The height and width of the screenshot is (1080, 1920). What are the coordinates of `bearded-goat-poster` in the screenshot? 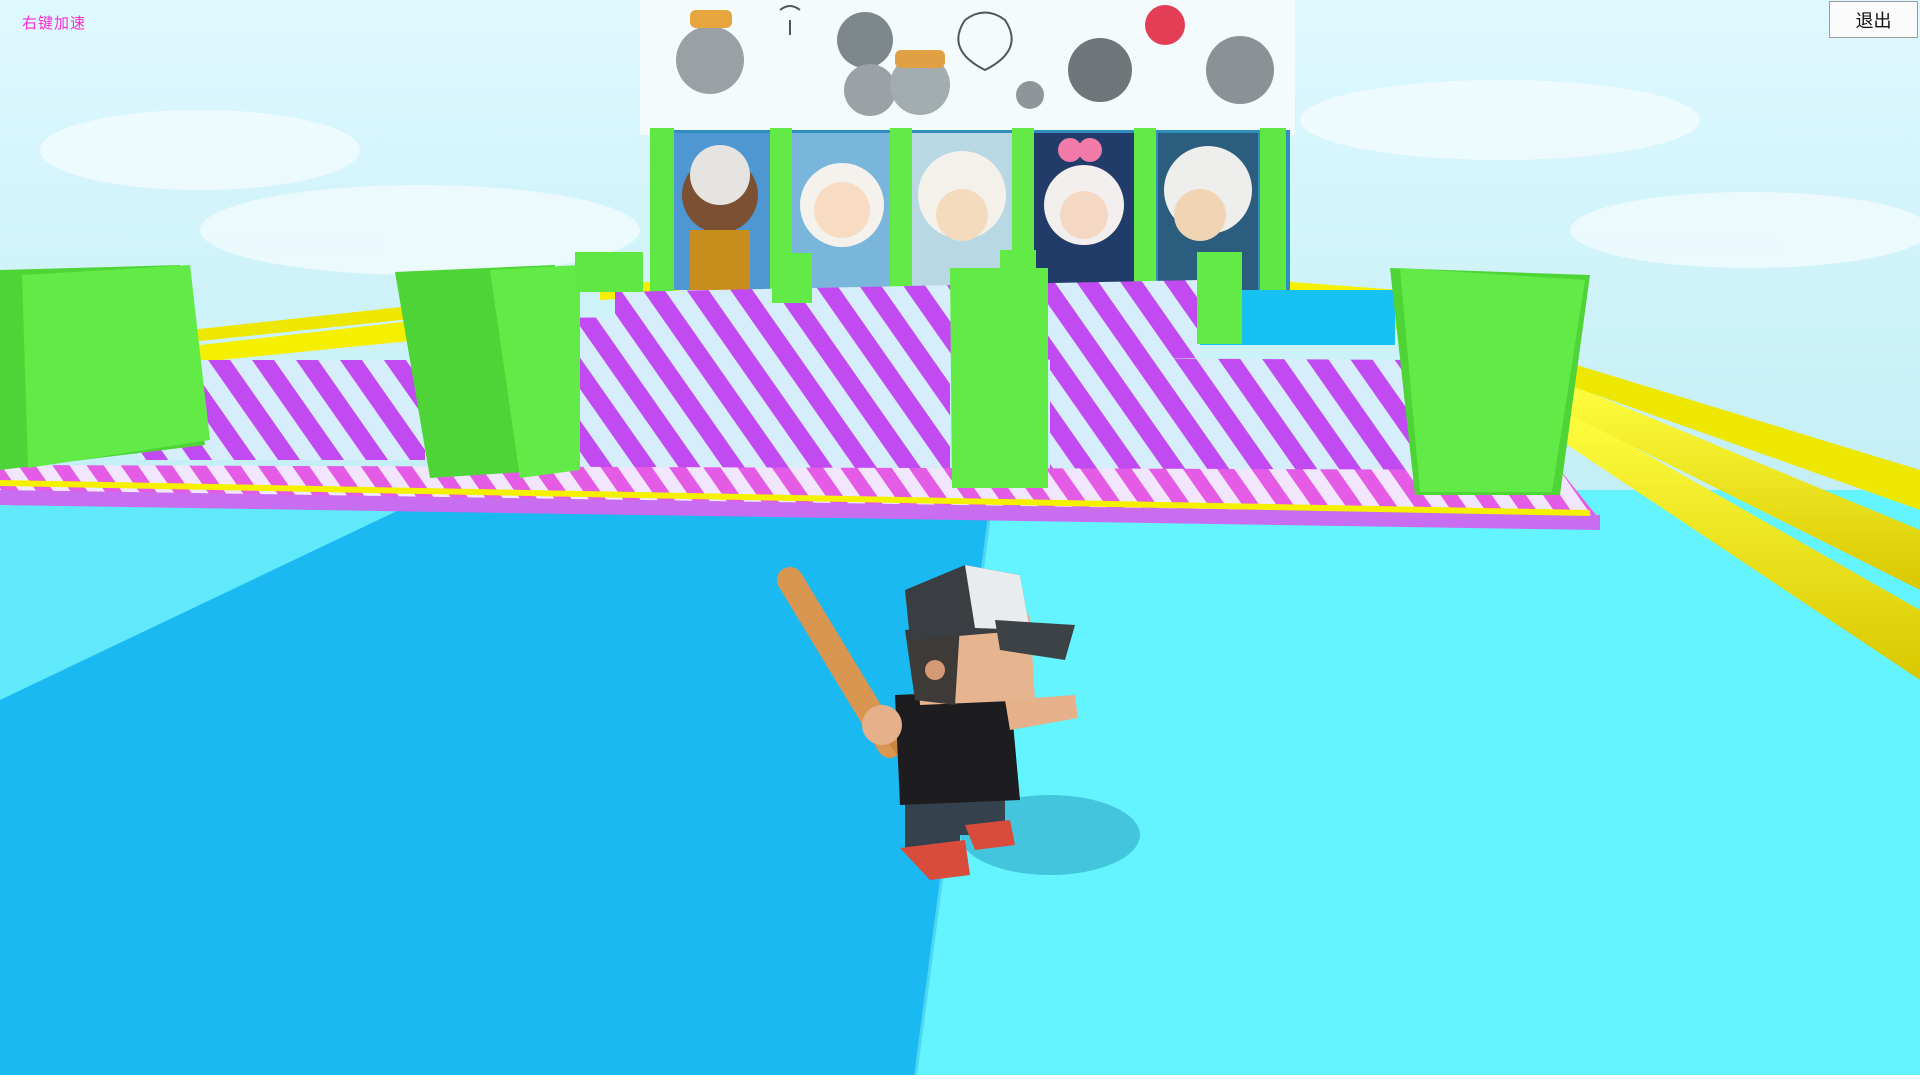 It's located at (720, 211).